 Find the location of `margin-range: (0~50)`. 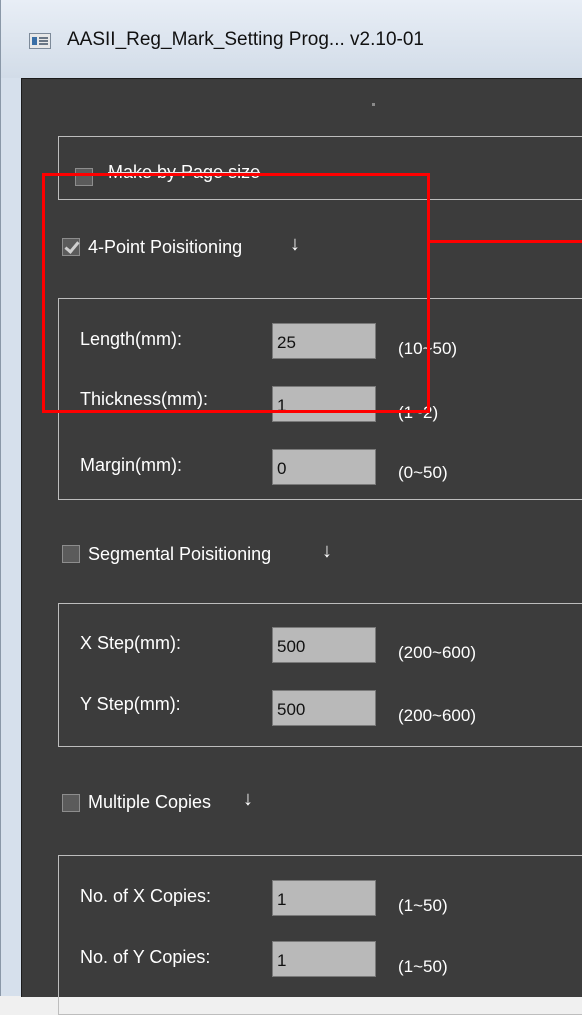

margin-range: (0~50) is located at coordinates (423, 472).